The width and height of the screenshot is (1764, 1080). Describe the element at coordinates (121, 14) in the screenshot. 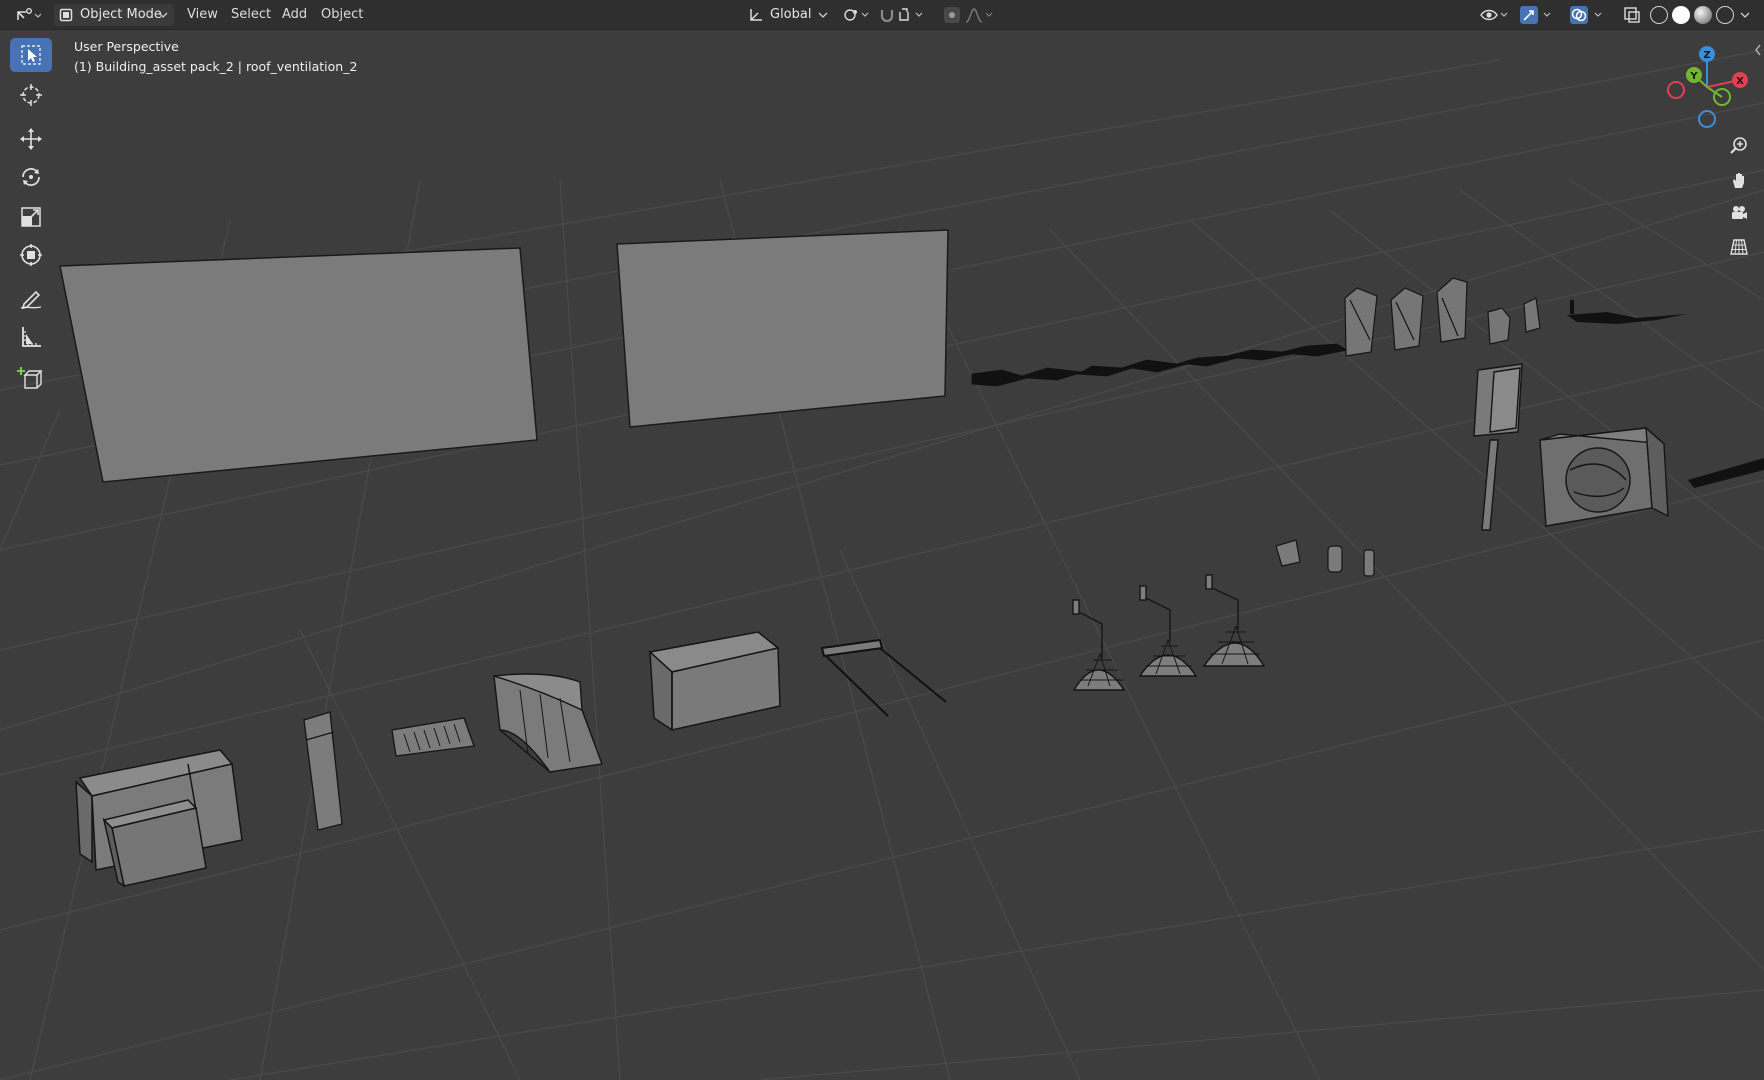

I see `mode-label: Object Mode` at that location.